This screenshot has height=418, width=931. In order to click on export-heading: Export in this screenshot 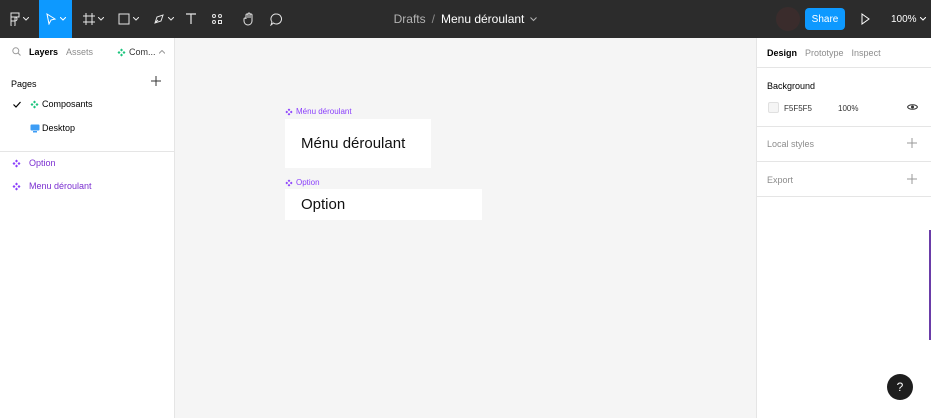, I will do `click(780, 180)`.